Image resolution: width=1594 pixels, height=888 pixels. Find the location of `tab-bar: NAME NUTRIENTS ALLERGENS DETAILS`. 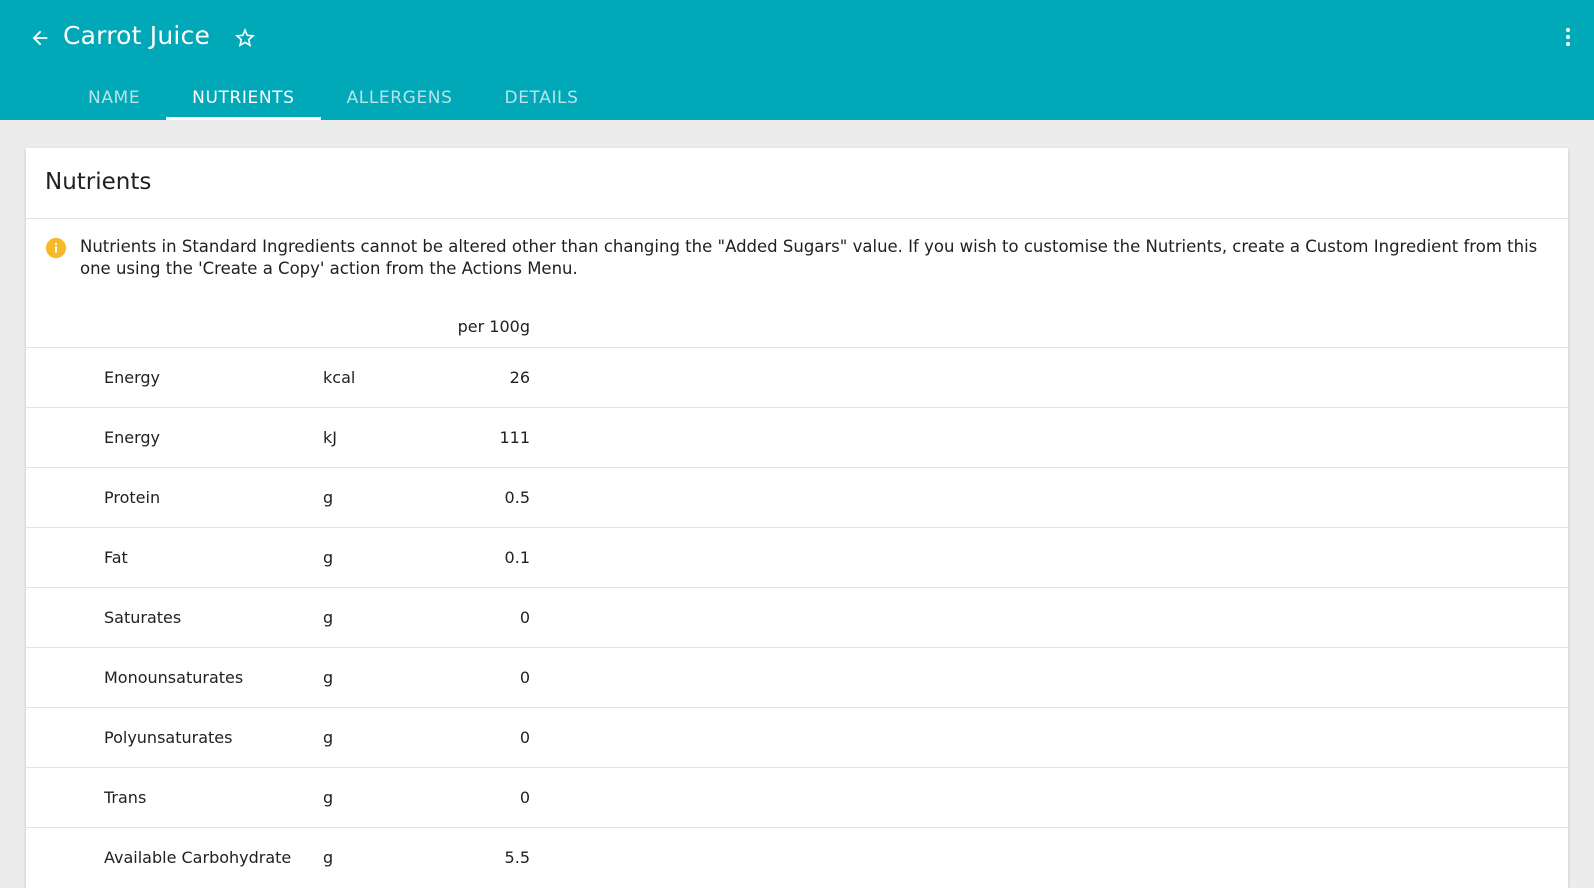

tab-bar: NAME NUTRIENTS ALLERGENS DETAILS is located at coordinates (333, 98).